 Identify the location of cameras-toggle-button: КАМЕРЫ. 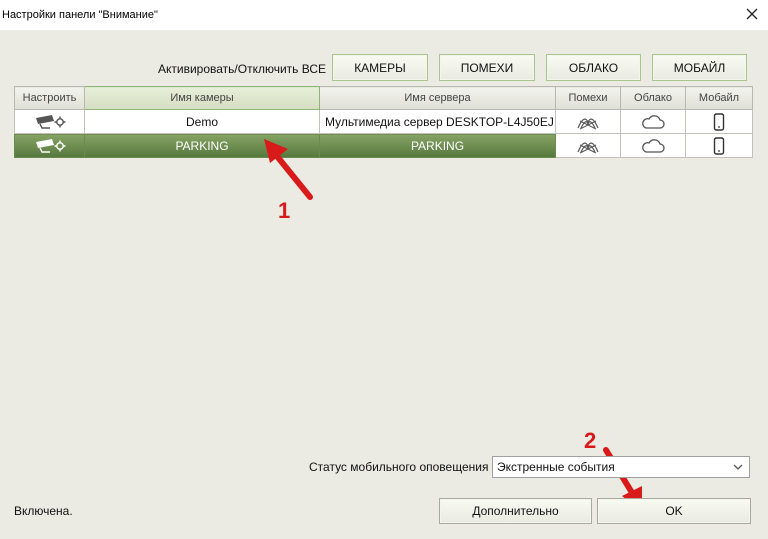
(380, 67).